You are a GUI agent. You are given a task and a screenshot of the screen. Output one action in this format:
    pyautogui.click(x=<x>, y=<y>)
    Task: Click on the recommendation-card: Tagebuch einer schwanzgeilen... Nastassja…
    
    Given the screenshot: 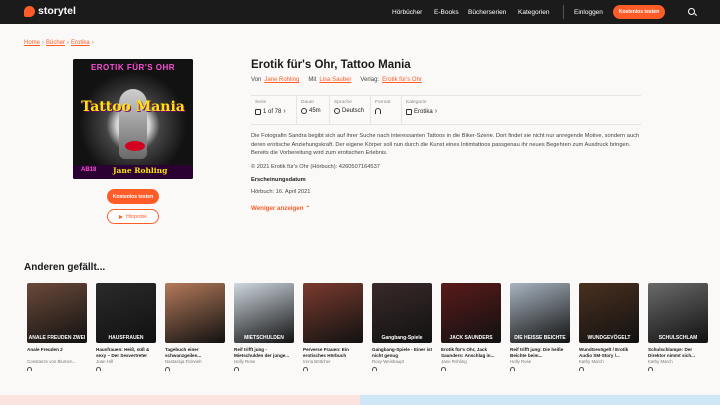 What is the action you would take?
    pyautogui.click(x=197, y=329)
    